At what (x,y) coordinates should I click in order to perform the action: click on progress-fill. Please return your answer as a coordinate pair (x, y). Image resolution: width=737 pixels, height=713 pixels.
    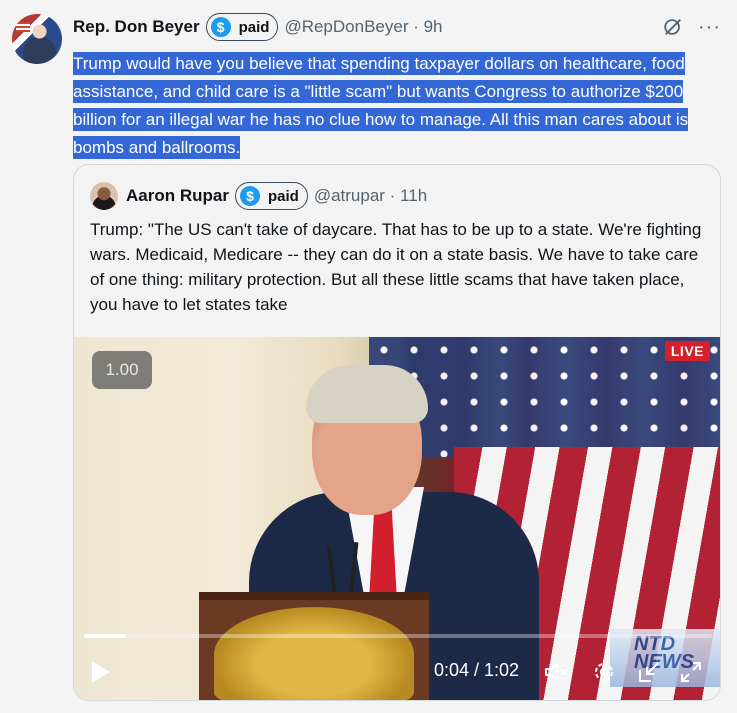
    Looking at the image, I should click on (104, 636).